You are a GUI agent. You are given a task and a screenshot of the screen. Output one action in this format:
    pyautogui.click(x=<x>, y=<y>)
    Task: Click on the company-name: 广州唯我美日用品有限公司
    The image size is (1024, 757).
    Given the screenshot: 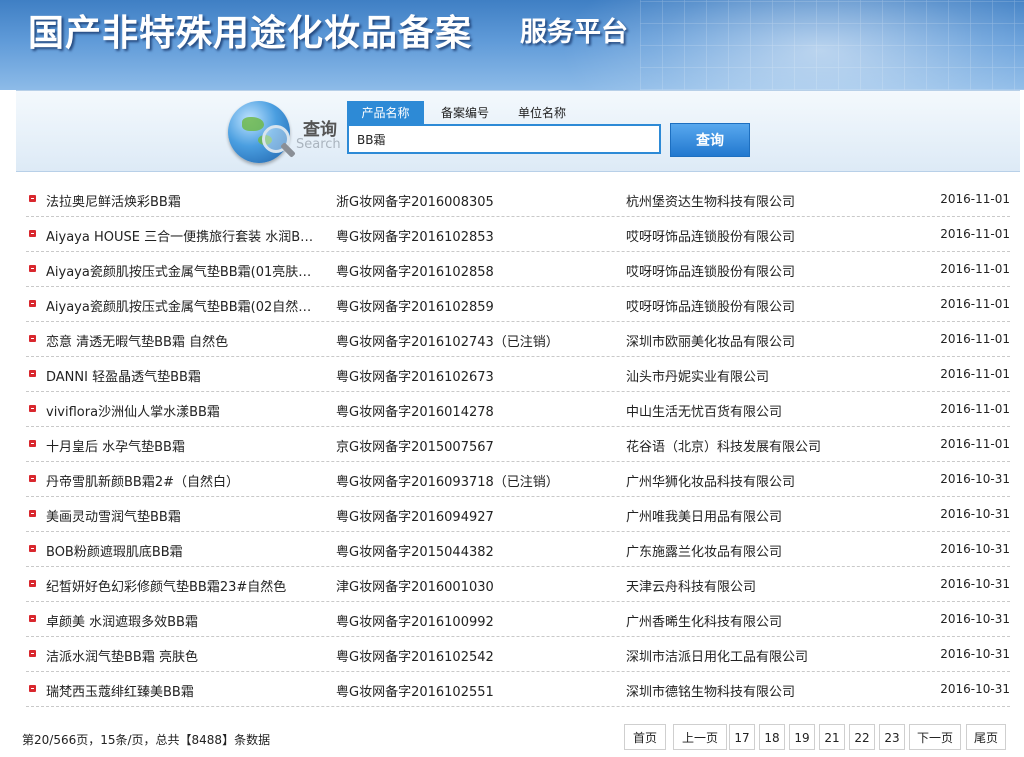 What is the action you would take?
    pyautogui.click(x=704, y=517)
    